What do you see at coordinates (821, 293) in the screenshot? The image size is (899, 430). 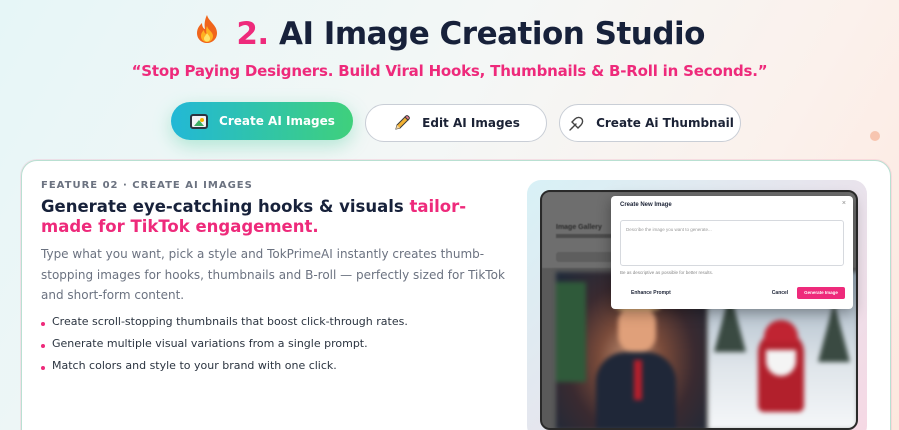 I see `generate-image-button: Generate Image` at bounding box center [821, 293].